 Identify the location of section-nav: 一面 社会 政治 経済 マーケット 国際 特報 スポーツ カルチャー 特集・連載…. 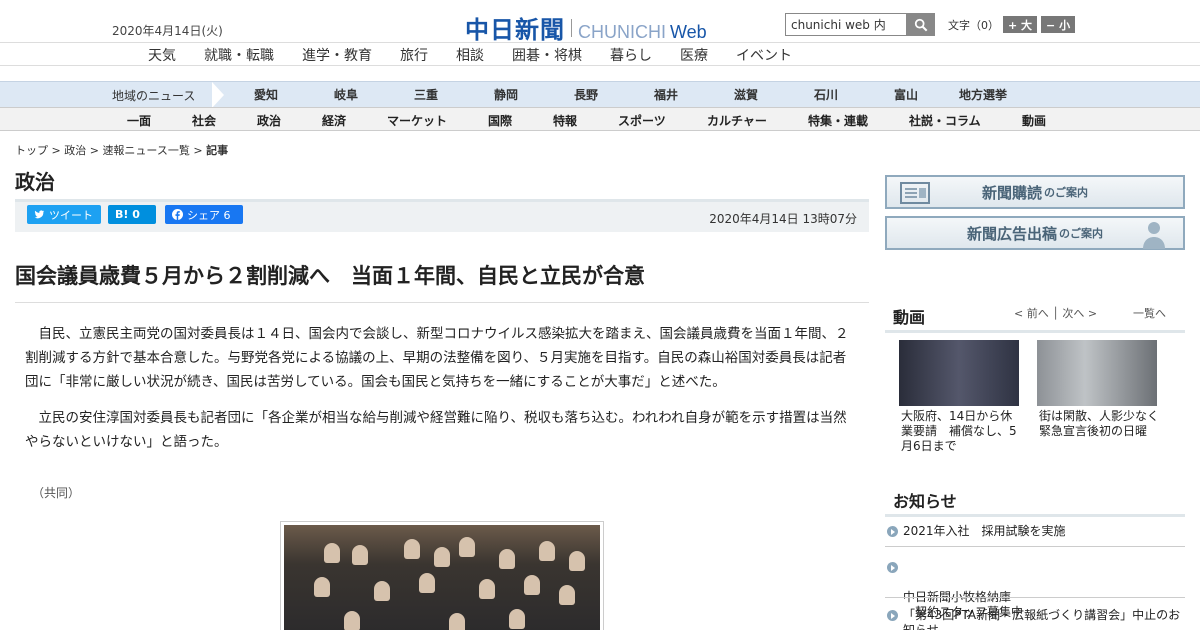
(600, 119).